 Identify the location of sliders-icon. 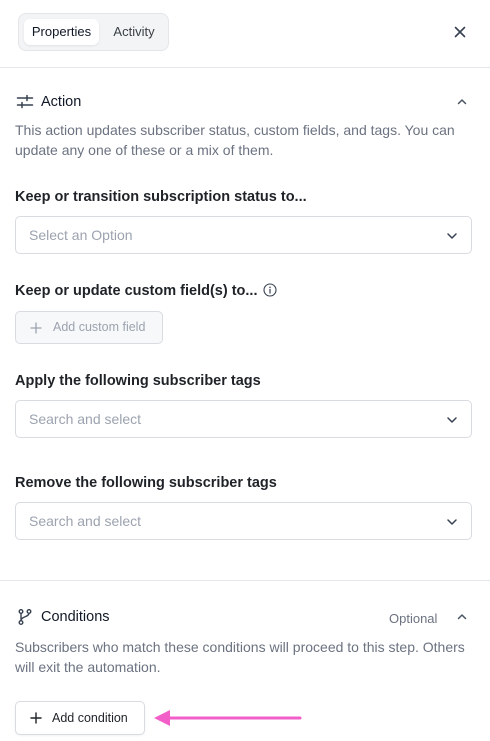
(25, 101).